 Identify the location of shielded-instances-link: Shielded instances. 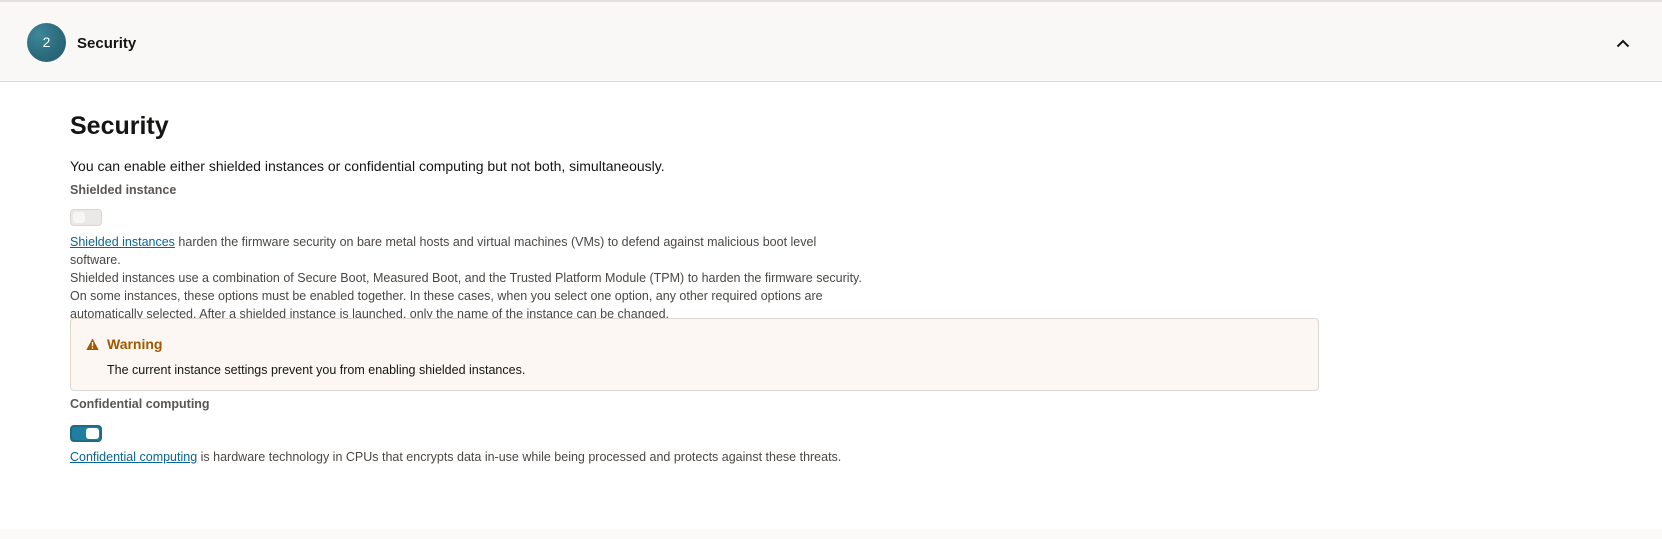
(122, 242).